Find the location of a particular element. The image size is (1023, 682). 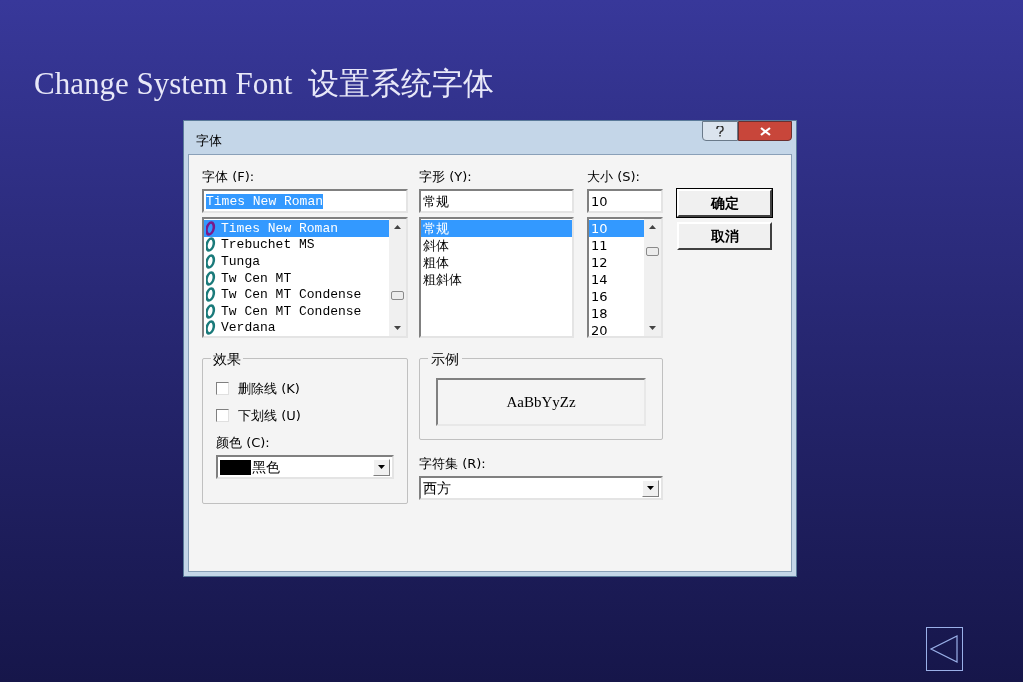

checkbox-label: 下划线 (U) is located at coordinates (269, 415).